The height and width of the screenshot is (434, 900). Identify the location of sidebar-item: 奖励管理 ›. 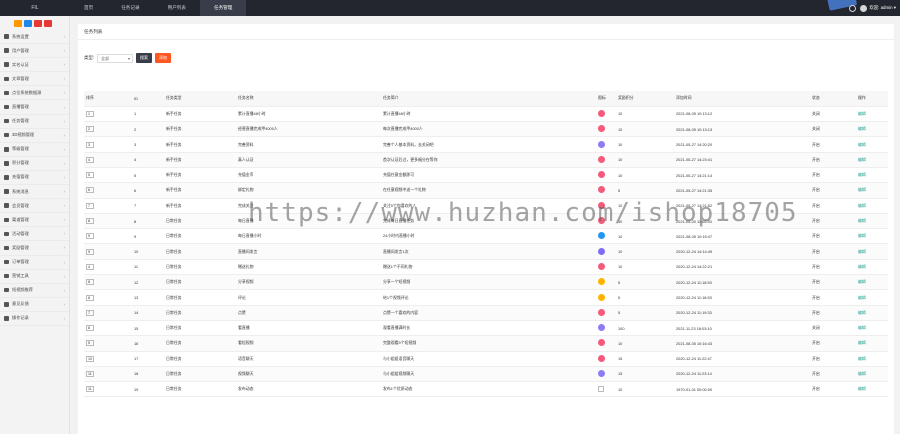
(34, 248).